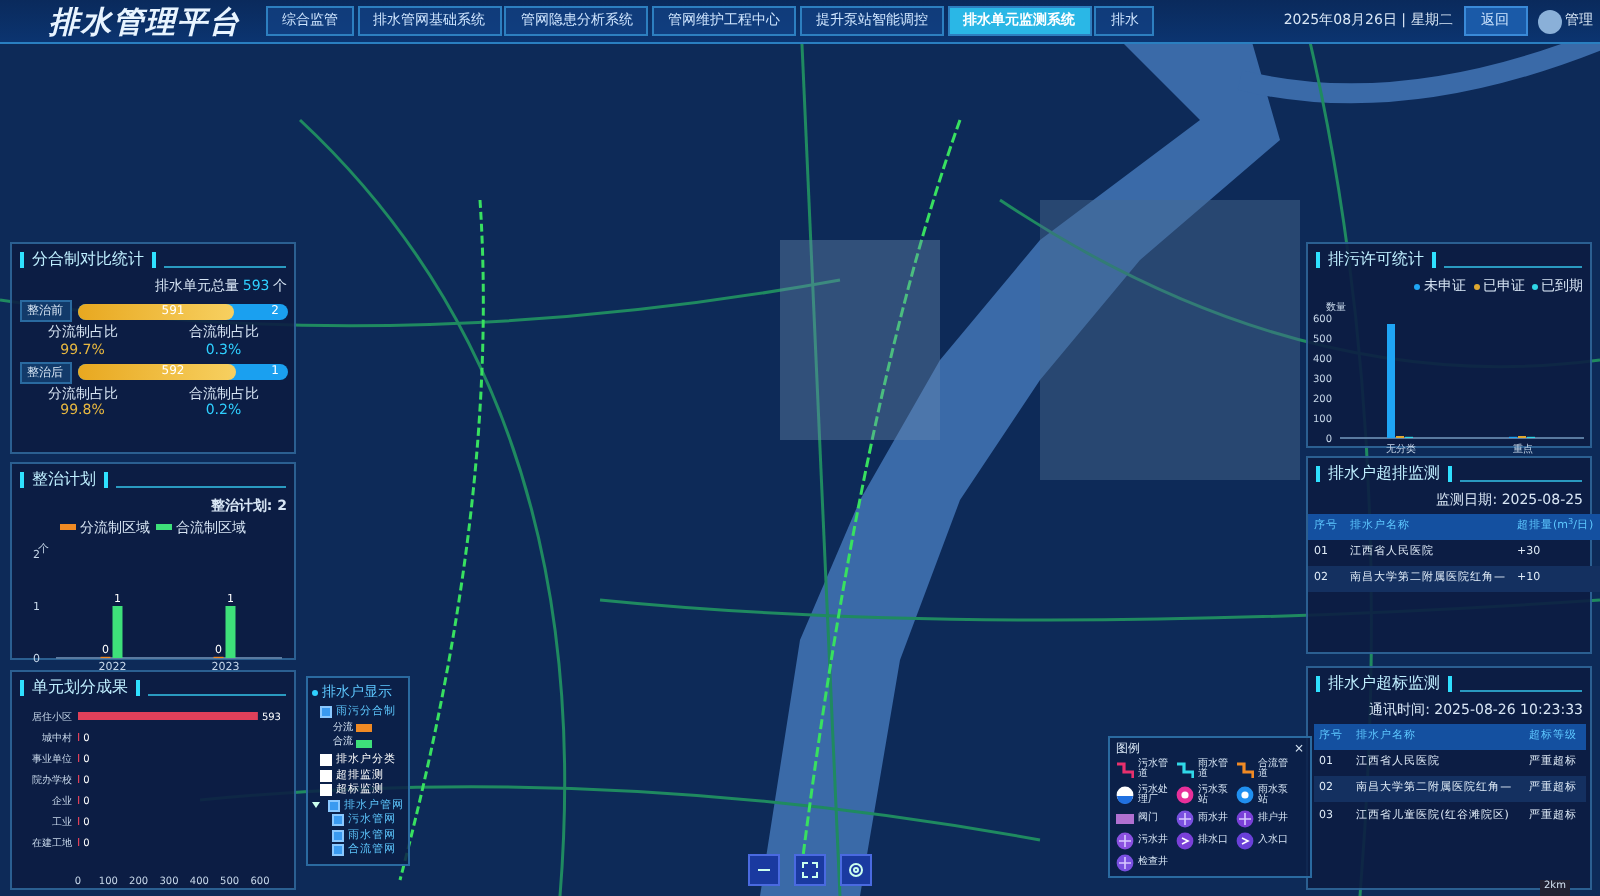 This screenshot has height=896, width=1600. I want to click on panel-title: 排污许可统计, so click(1376, 260).